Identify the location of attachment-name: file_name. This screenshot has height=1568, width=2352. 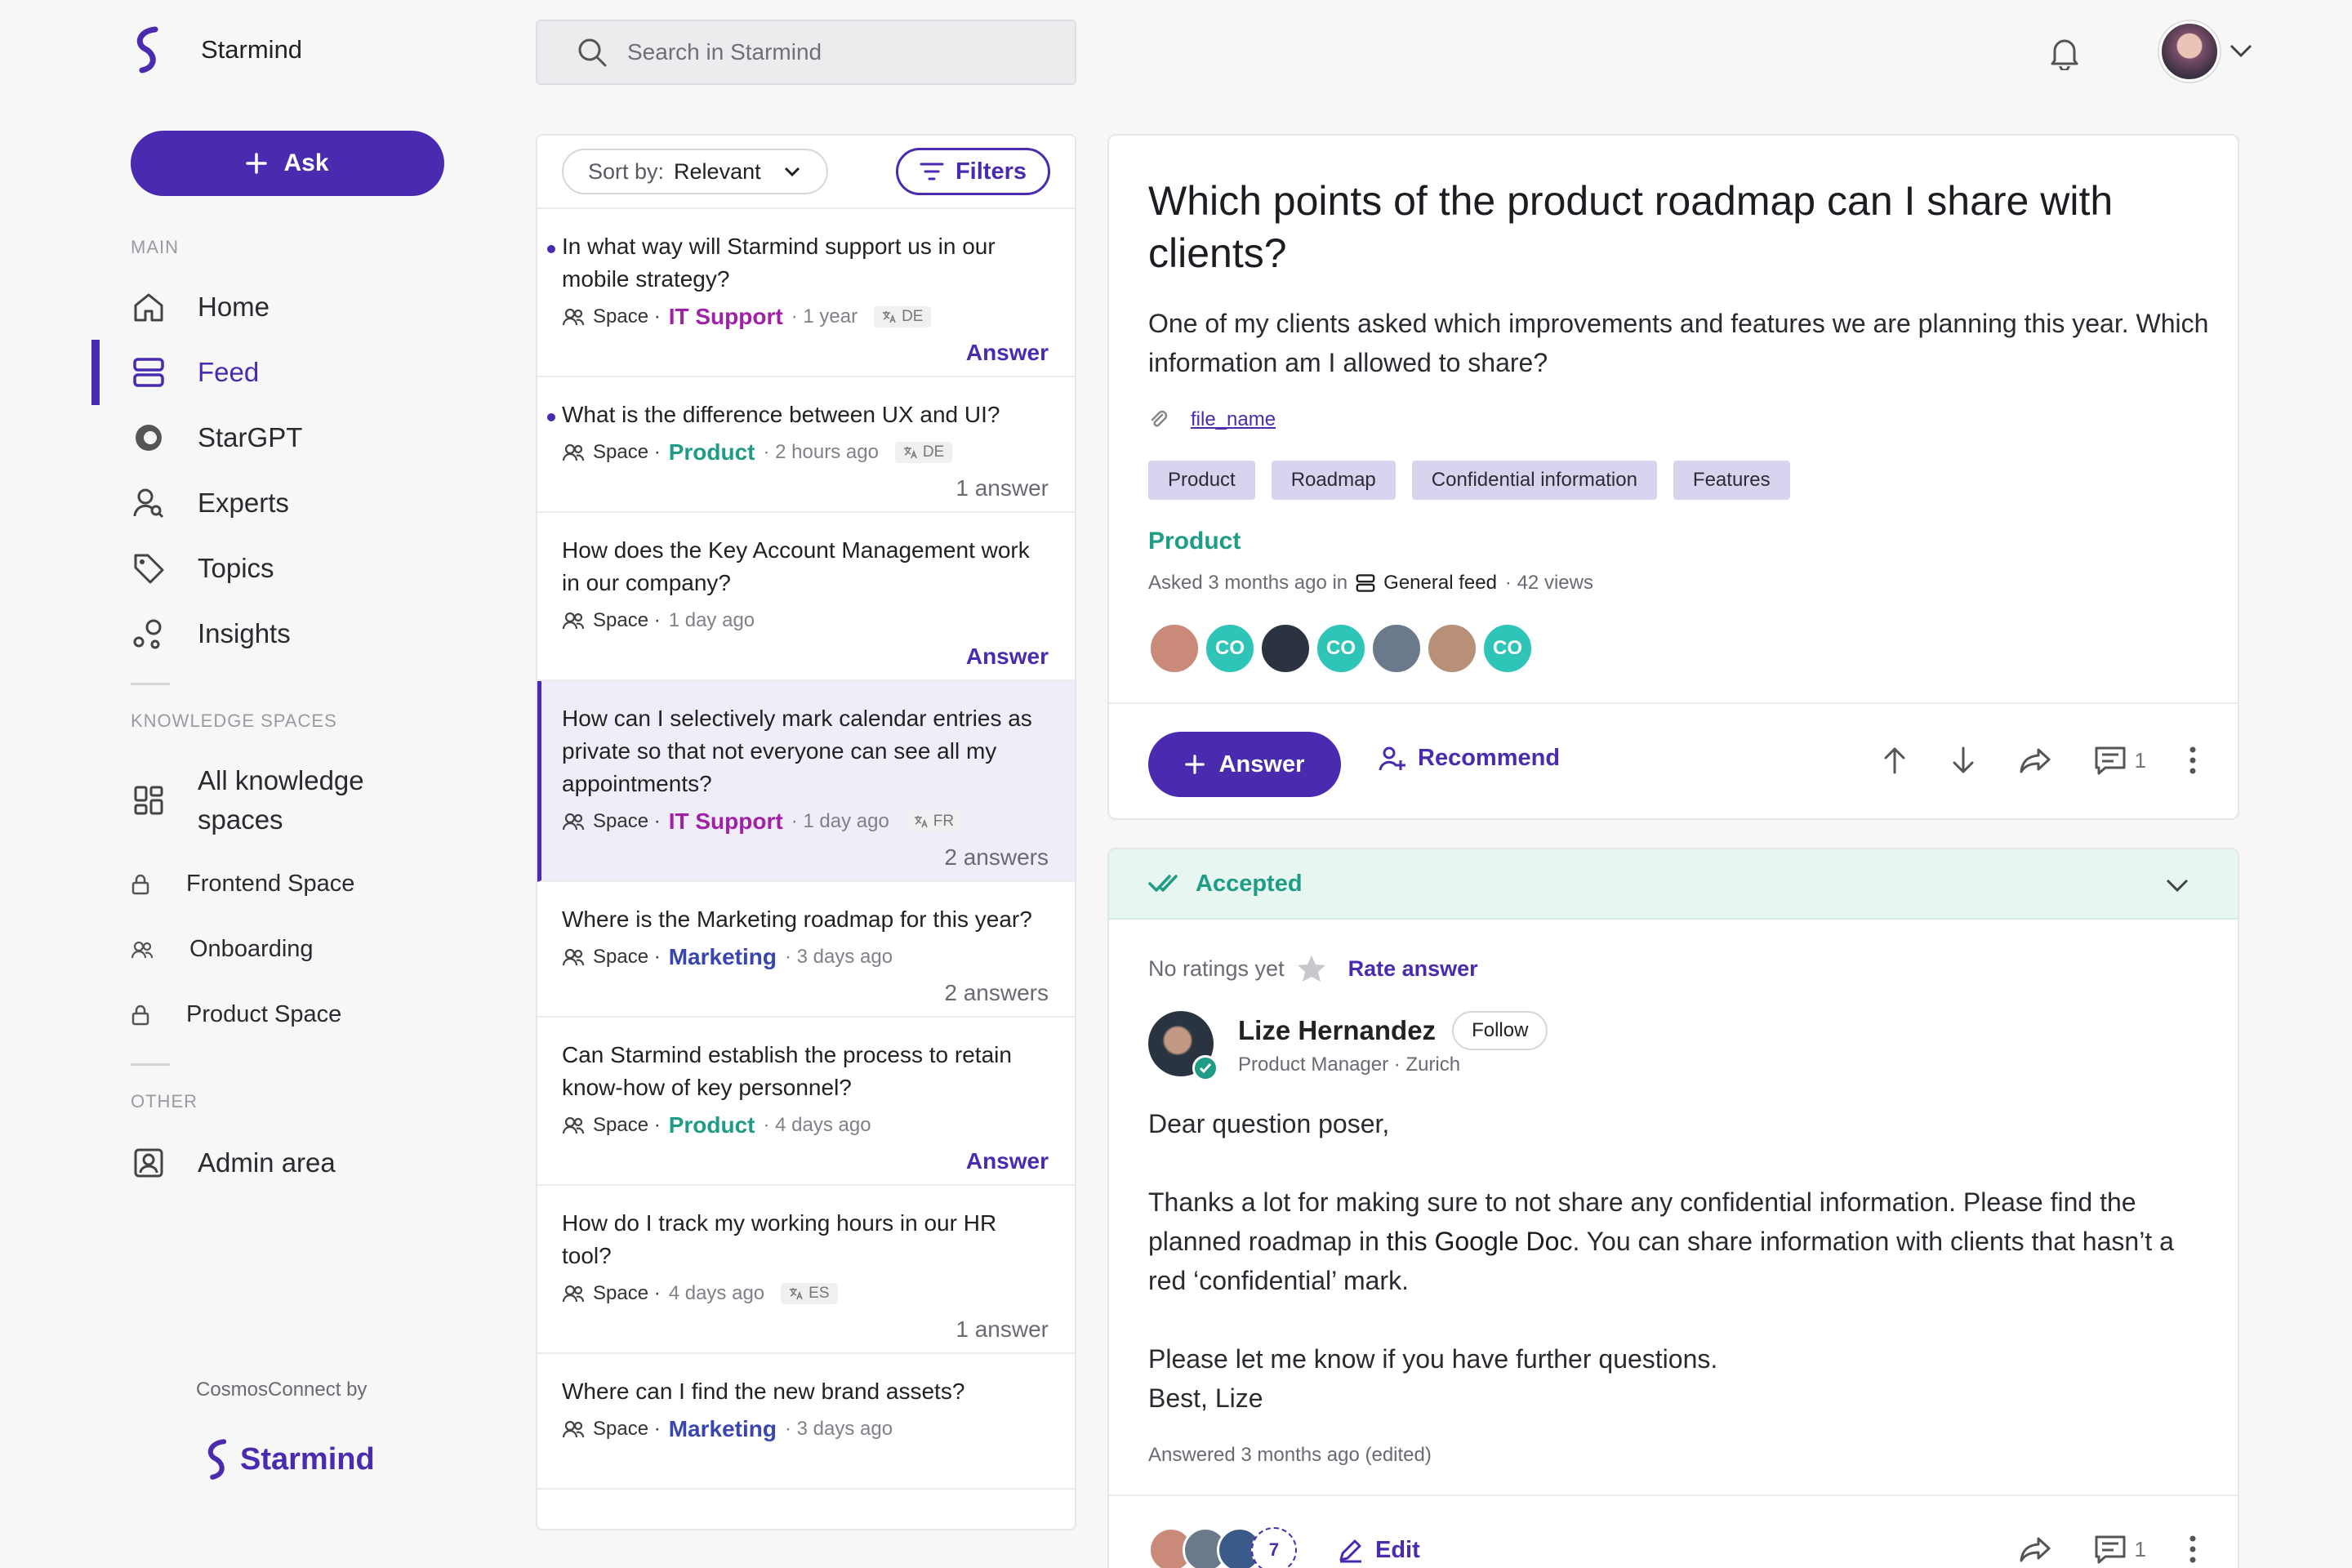
(1233, 419).